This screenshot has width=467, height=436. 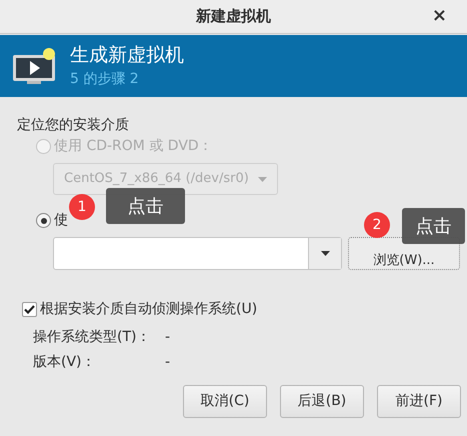 I want to click on radio-button, so click(x=43, y=220).